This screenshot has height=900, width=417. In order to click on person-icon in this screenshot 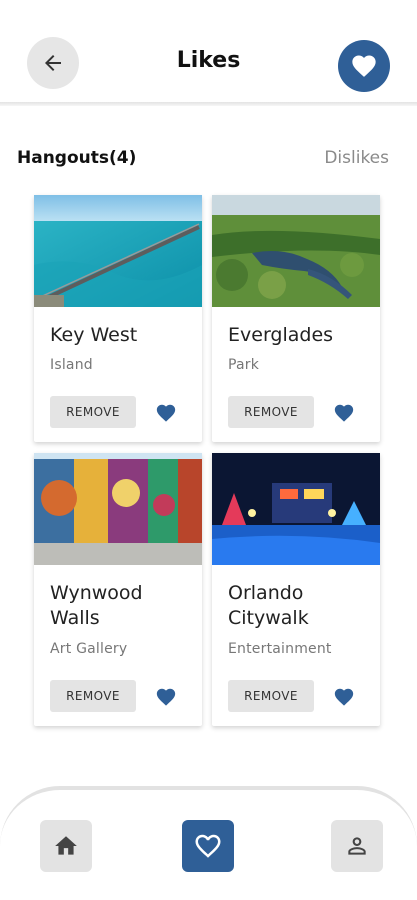, I will do `click(357, 846)`.